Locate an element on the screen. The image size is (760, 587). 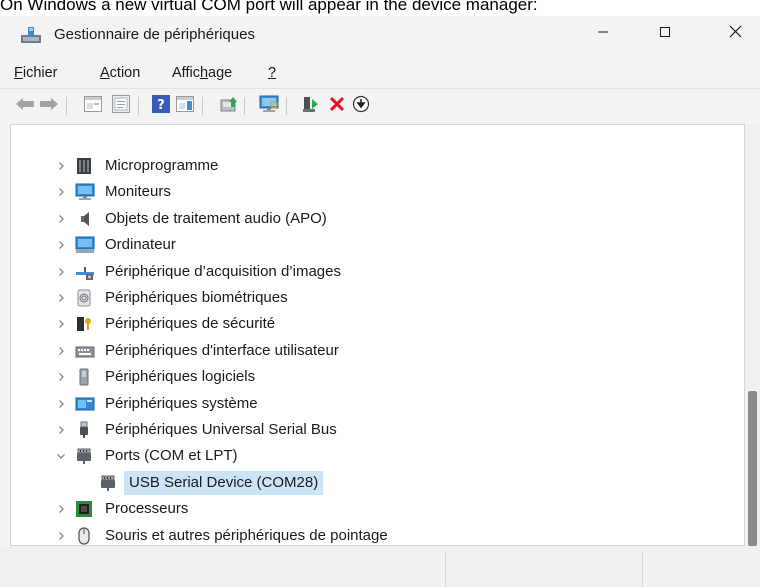
action-pane-icon is located at coordinates (185, 106).